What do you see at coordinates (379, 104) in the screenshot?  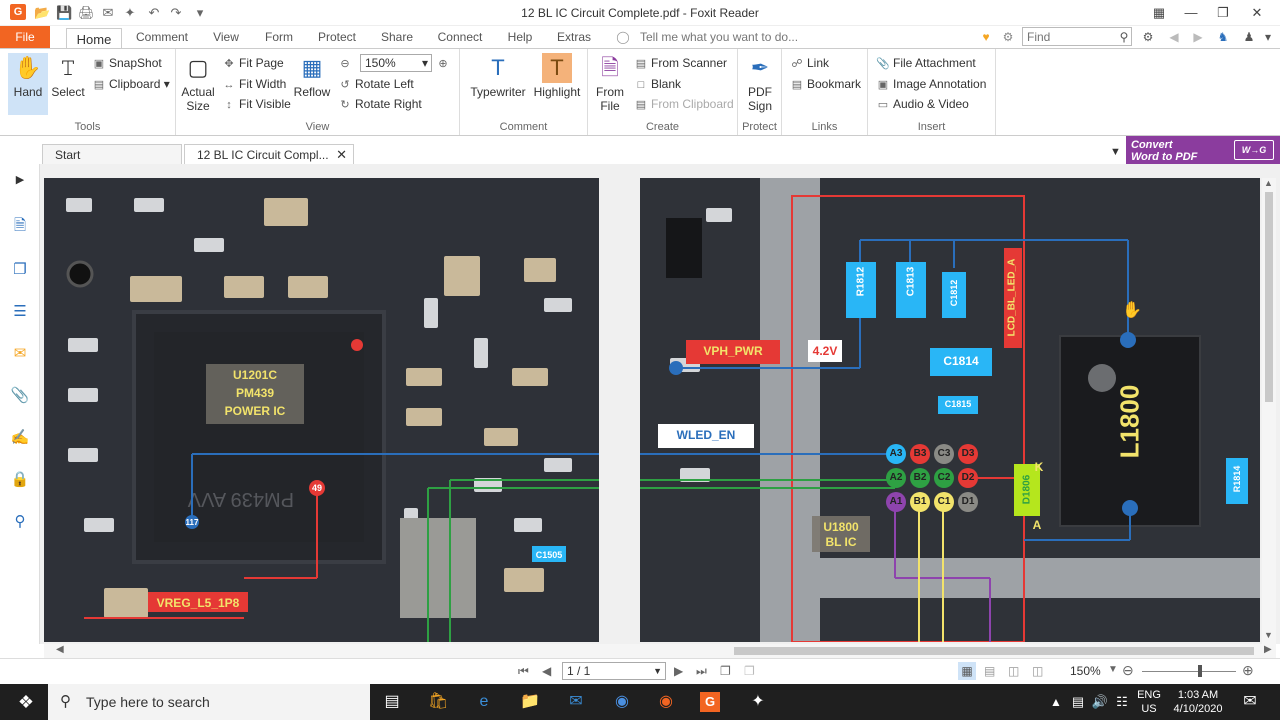 I see `rotate-right-button: ↻ Rotate Right` at bounding box center [379, 104].